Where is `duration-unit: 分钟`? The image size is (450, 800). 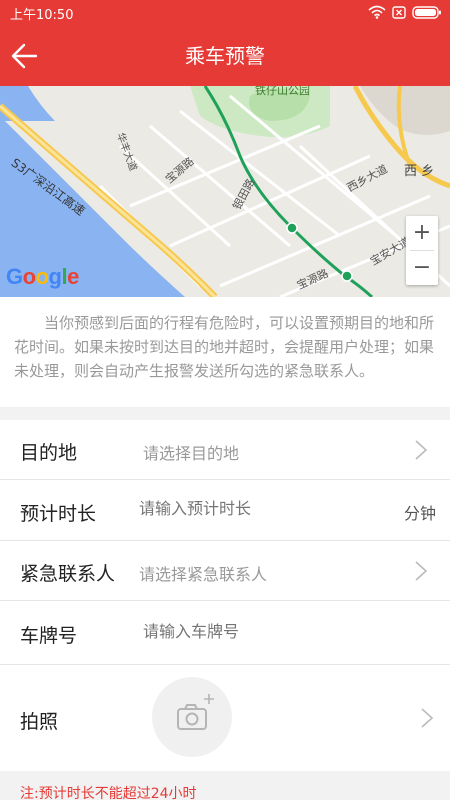 duration-unit: 分钟 is located at coordinates (419, 513).